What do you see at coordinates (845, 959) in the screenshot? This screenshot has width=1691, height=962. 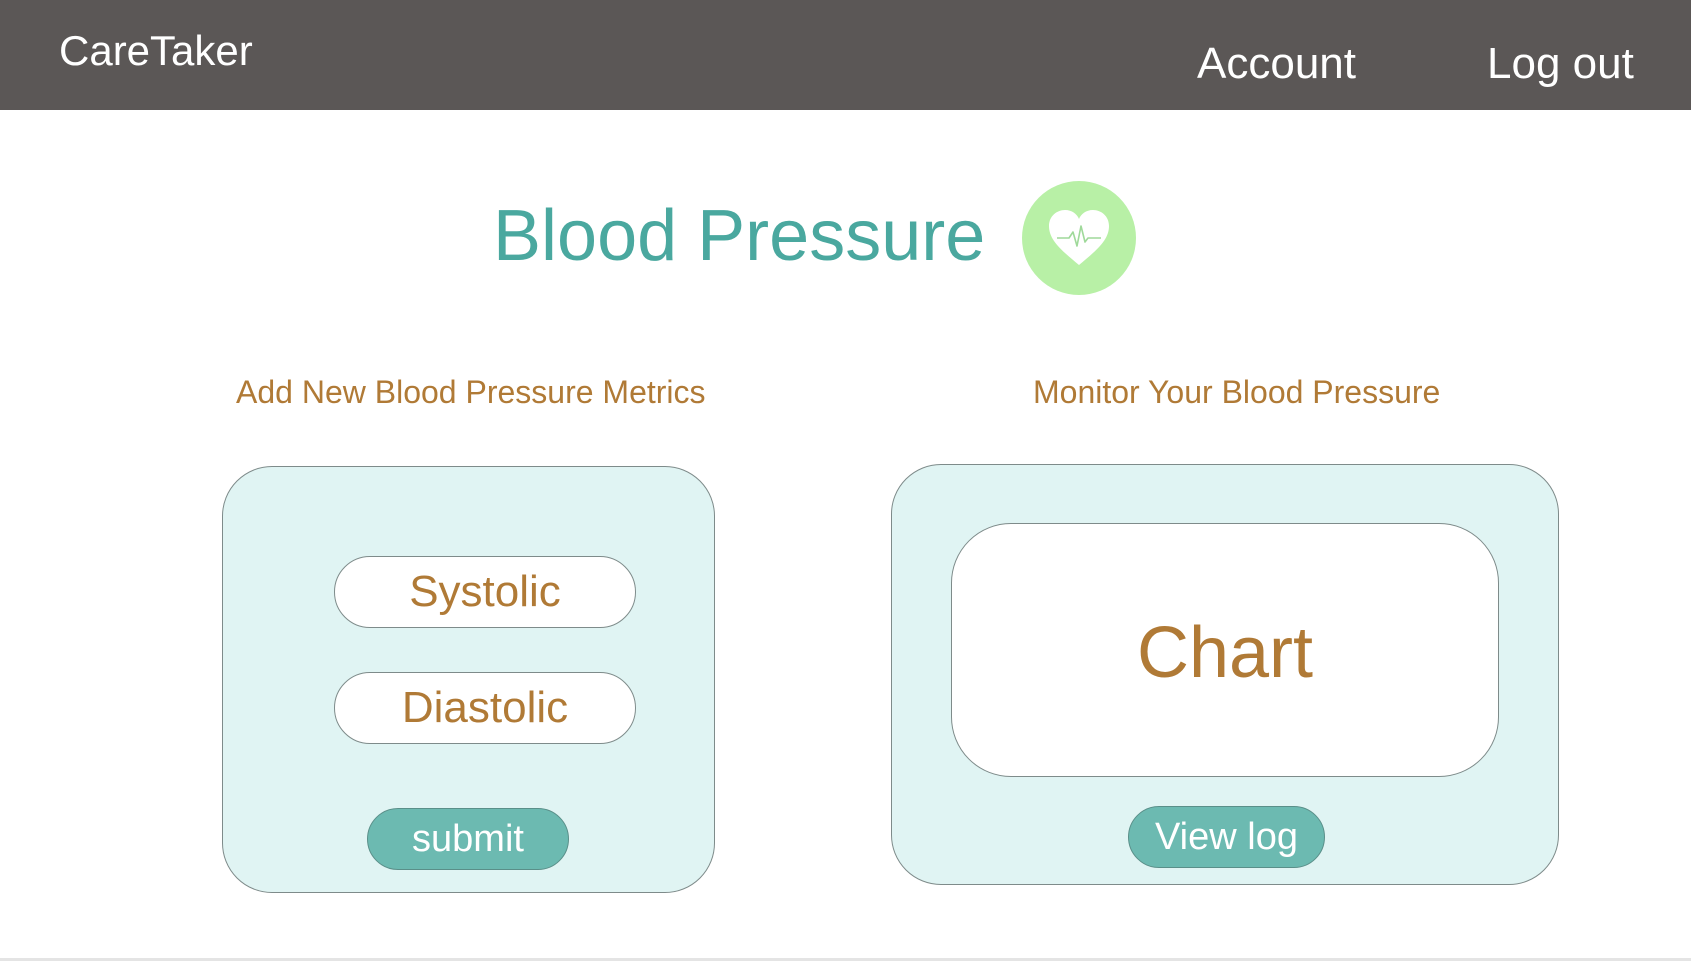 I see `bottom-divider` at bounding box center [845, 959].